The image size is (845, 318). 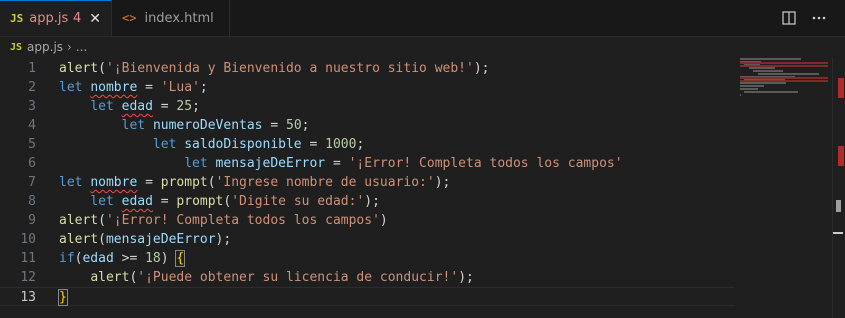 I want to click on code-token: '¡Error! Completa todos los campos', so click(x=242, y=220).